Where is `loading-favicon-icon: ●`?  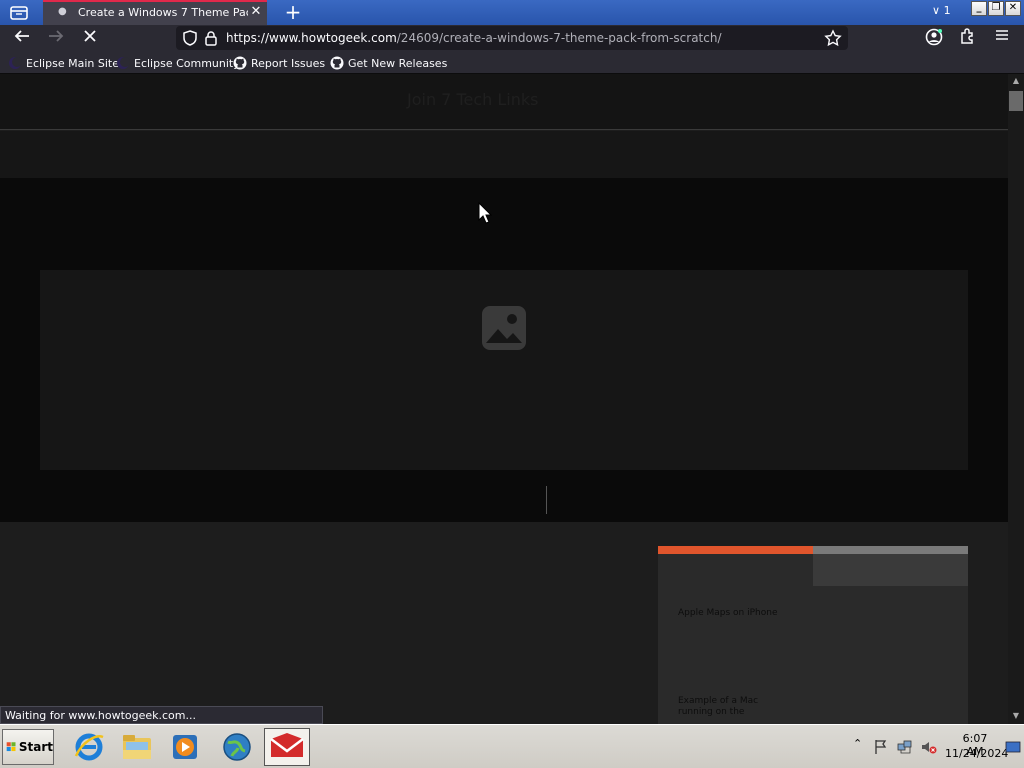 loading-favicon-icon: ● is located at coordinates (62, 11).